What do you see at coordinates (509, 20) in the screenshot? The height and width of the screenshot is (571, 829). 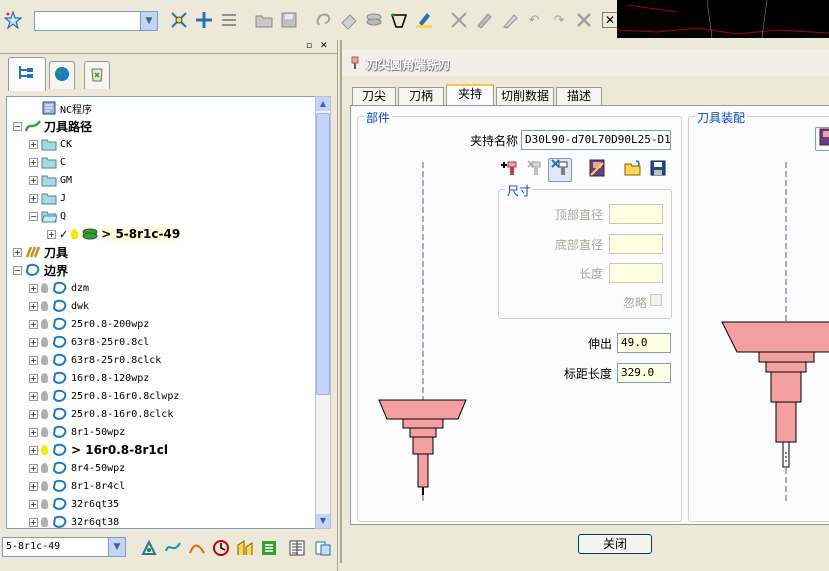 I see `eraser-icon` at bounding box center [509, 20].